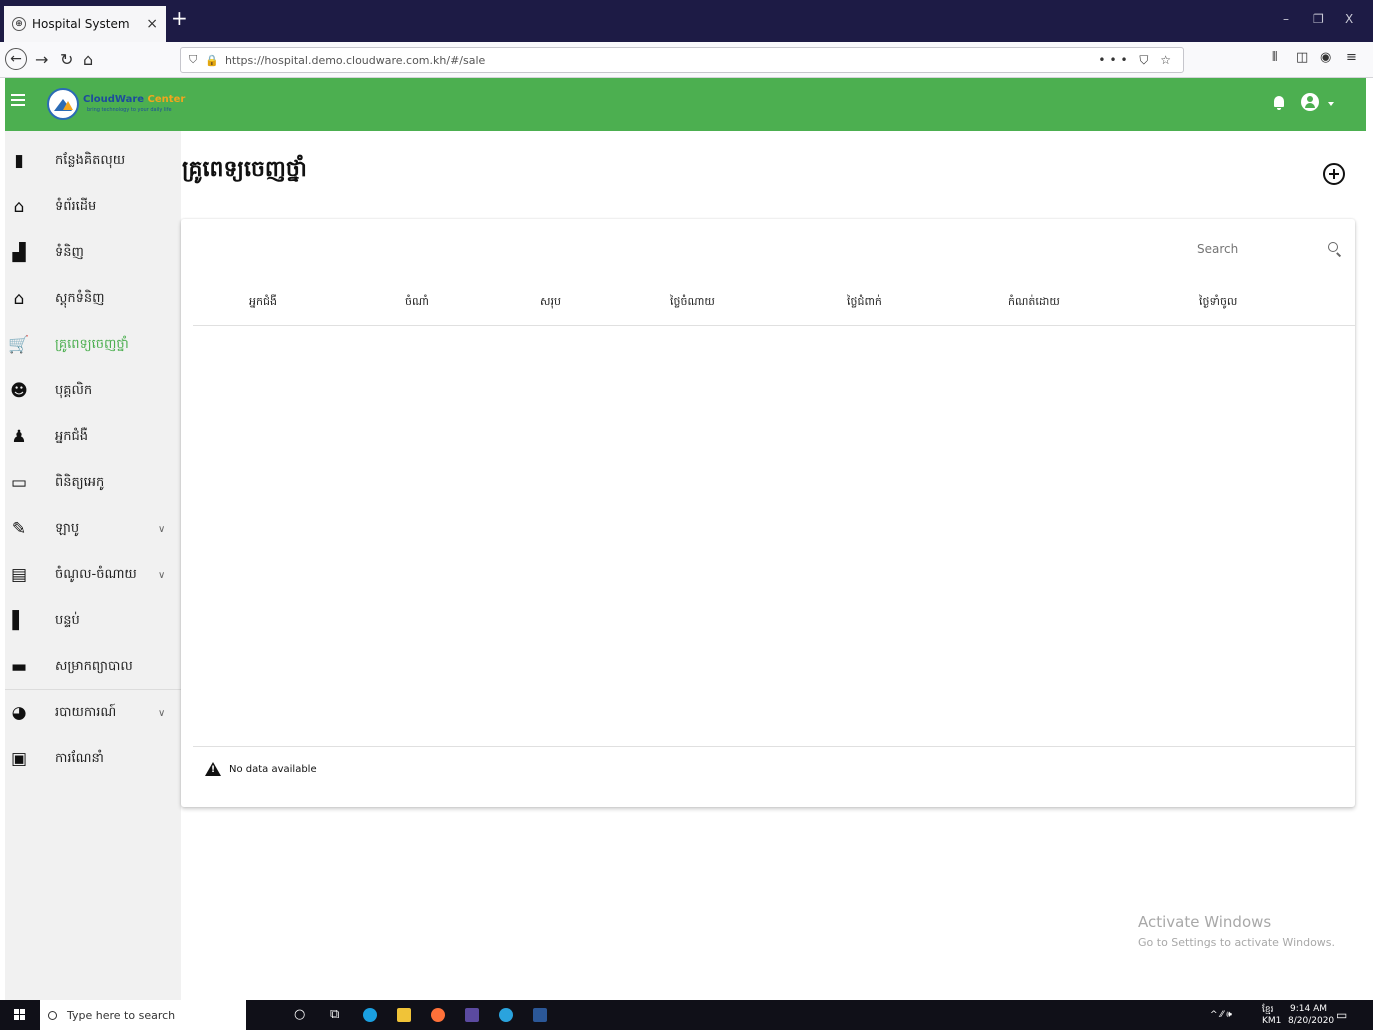 This screenshot has height=1030, width=1373. What do you see at coordinates (864, 303) in the screenshot?
I see `column-header-debt: ថ្លៃជំពាក់` at bounding box center [864, 303].